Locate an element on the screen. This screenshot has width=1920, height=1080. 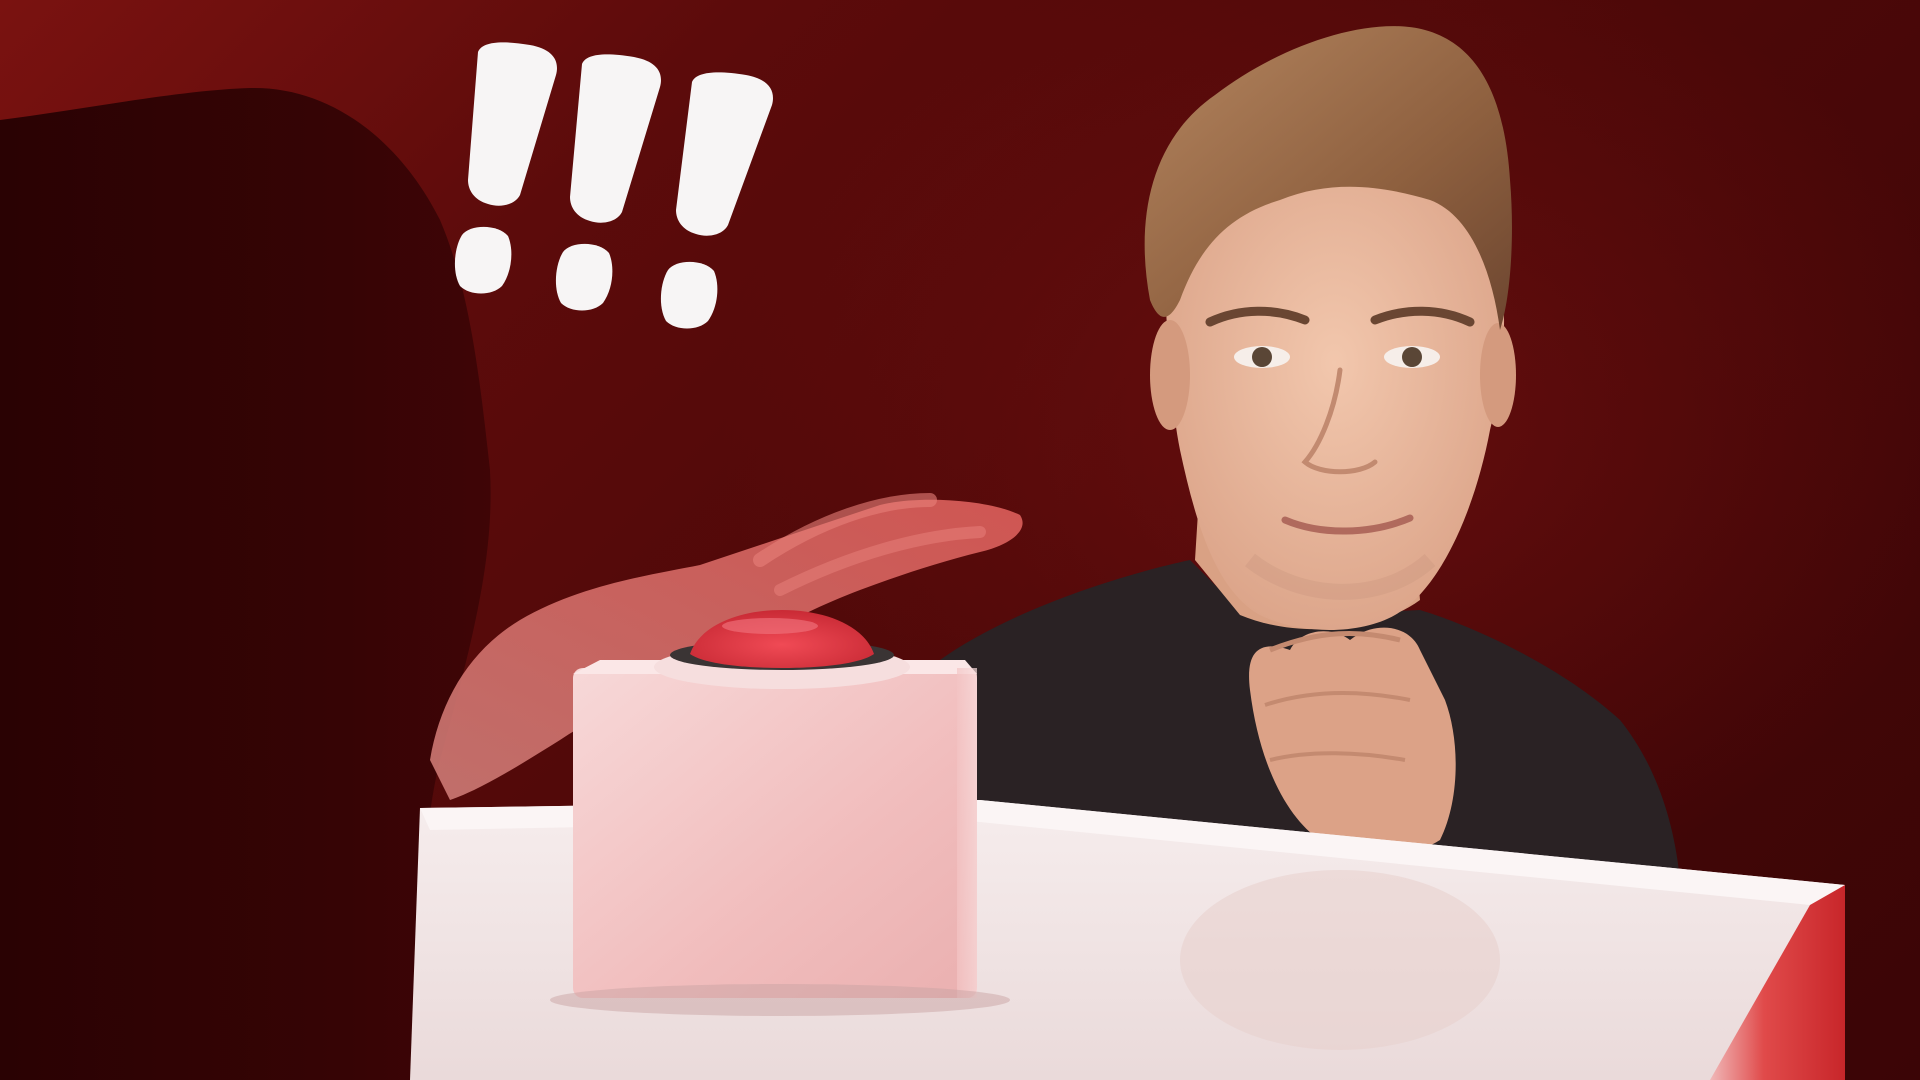
exclamation-marks is located at coordinates (613, 185).